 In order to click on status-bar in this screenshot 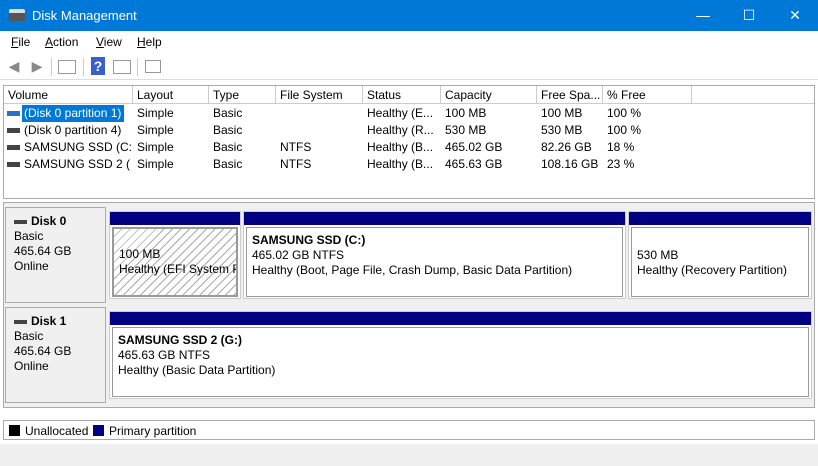, I will do `click(409, 455)`.